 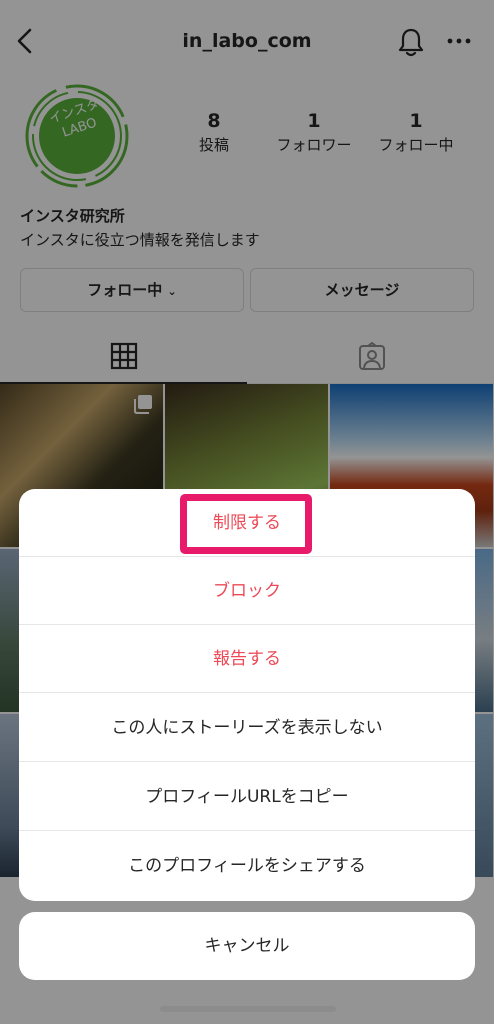 What do you see at coordinates (248, 1009) in the screenshot?
I see `home-indicator` at bounding box center [248, 1009].